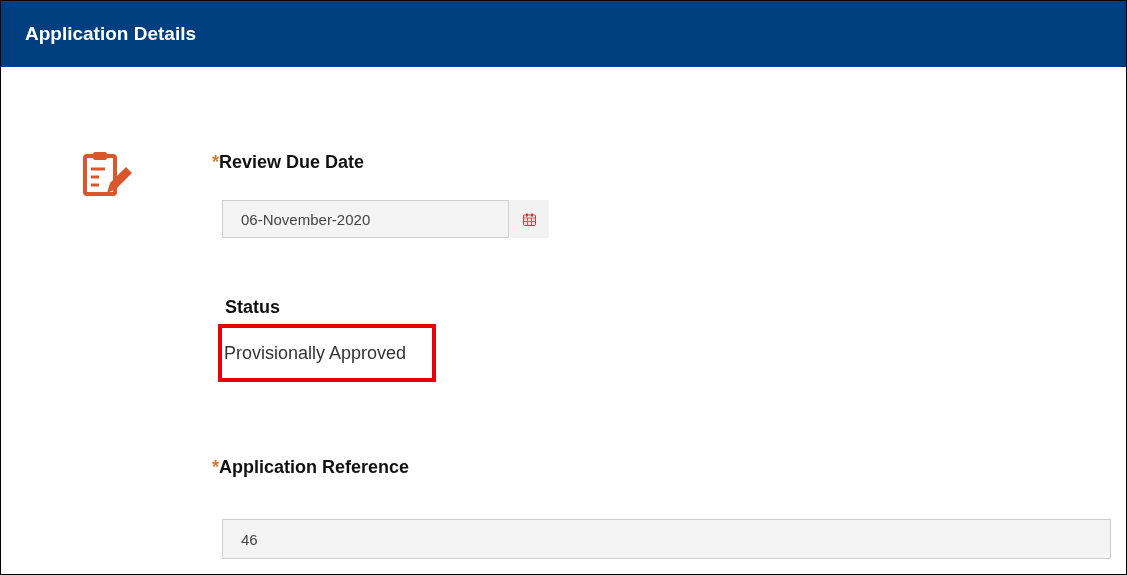 Image resolution: width=1127 pixels, height=575 pixels. I want to click on calendar-icon, so click(529, 219).